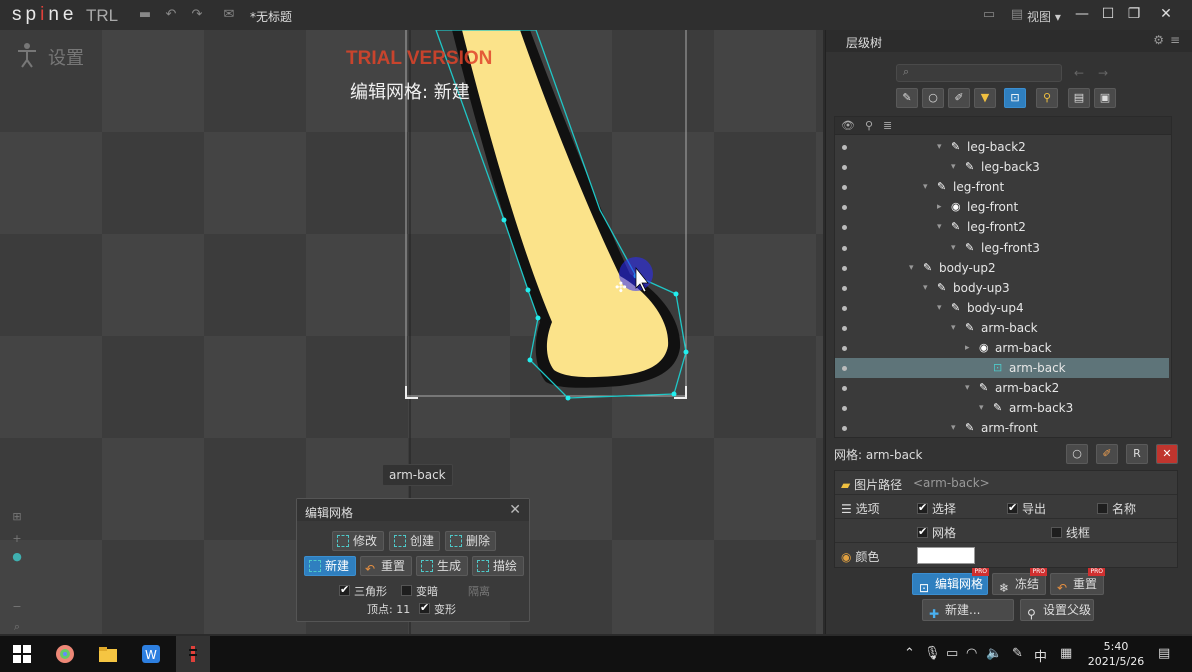  Describe the element at coordinates (952, 653) in the screenshot. I see `battery-icon: ▭` at that location.